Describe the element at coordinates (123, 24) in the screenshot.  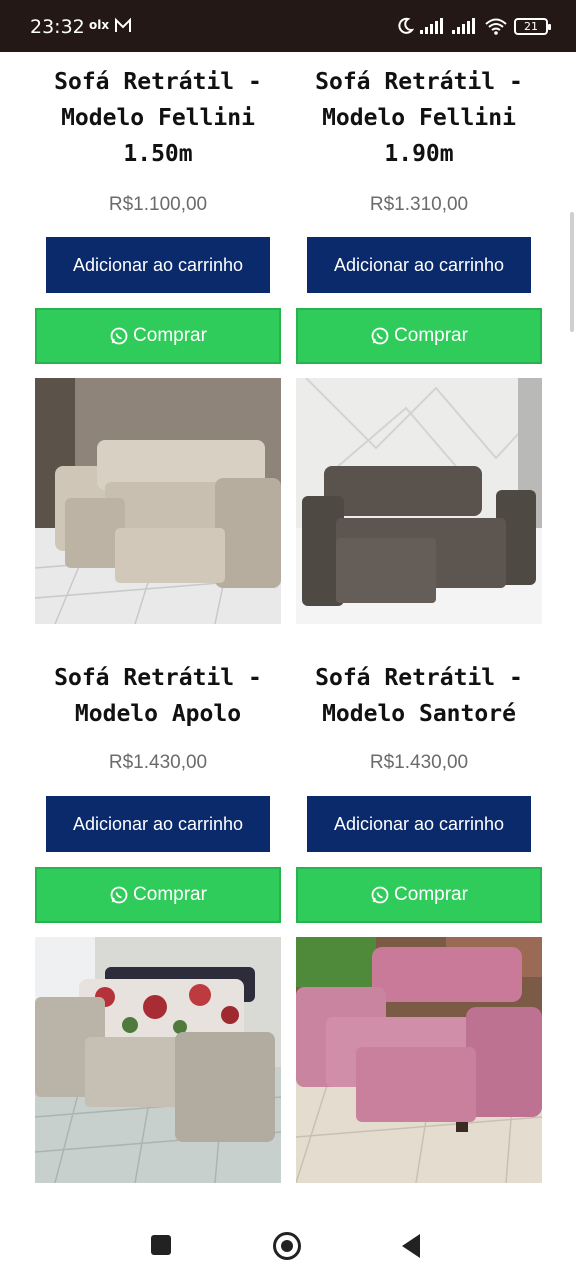
I see `mail-icon` at that location.